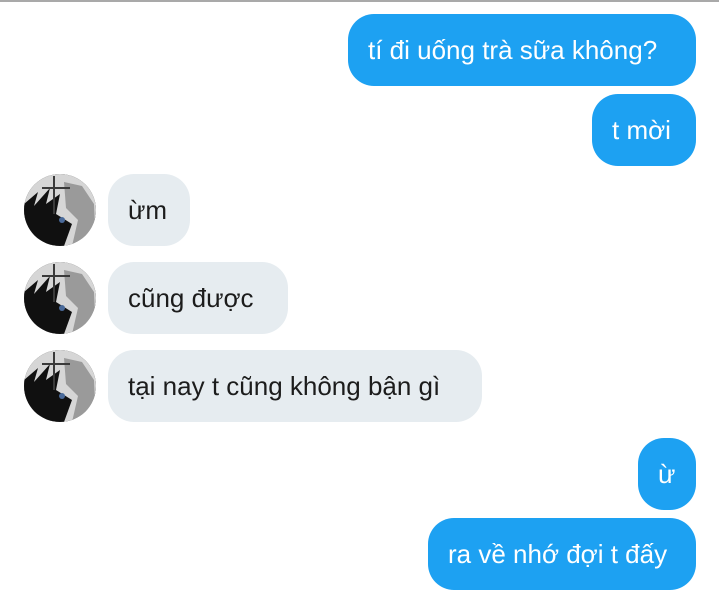 The width and height of the screenshot is (719, 610). What do you see at coordinates (198, 298) in the screenshot?
I see `message-bubble-received: cũng được` at bounding box center [198, 298].